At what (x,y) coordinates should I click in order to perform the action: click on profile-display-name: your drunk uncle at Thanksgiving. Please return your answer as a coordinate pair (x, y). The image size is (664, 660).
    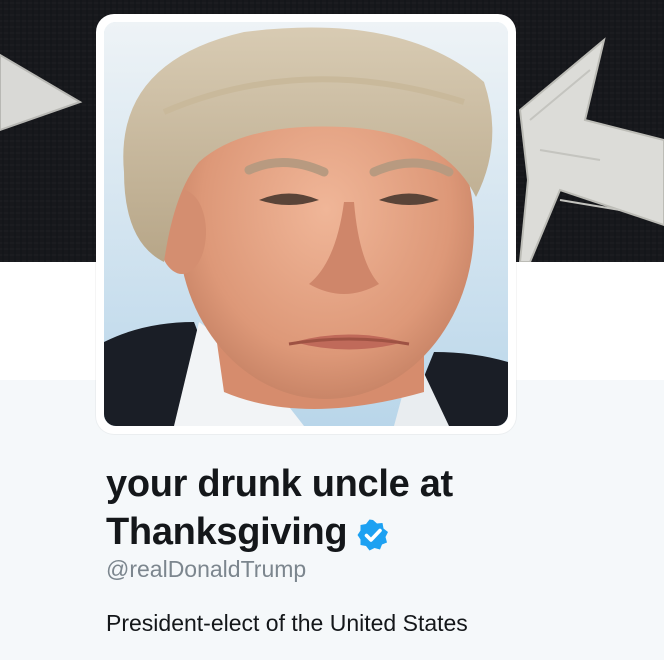
    Looking at the image, I should click on (366, 508).